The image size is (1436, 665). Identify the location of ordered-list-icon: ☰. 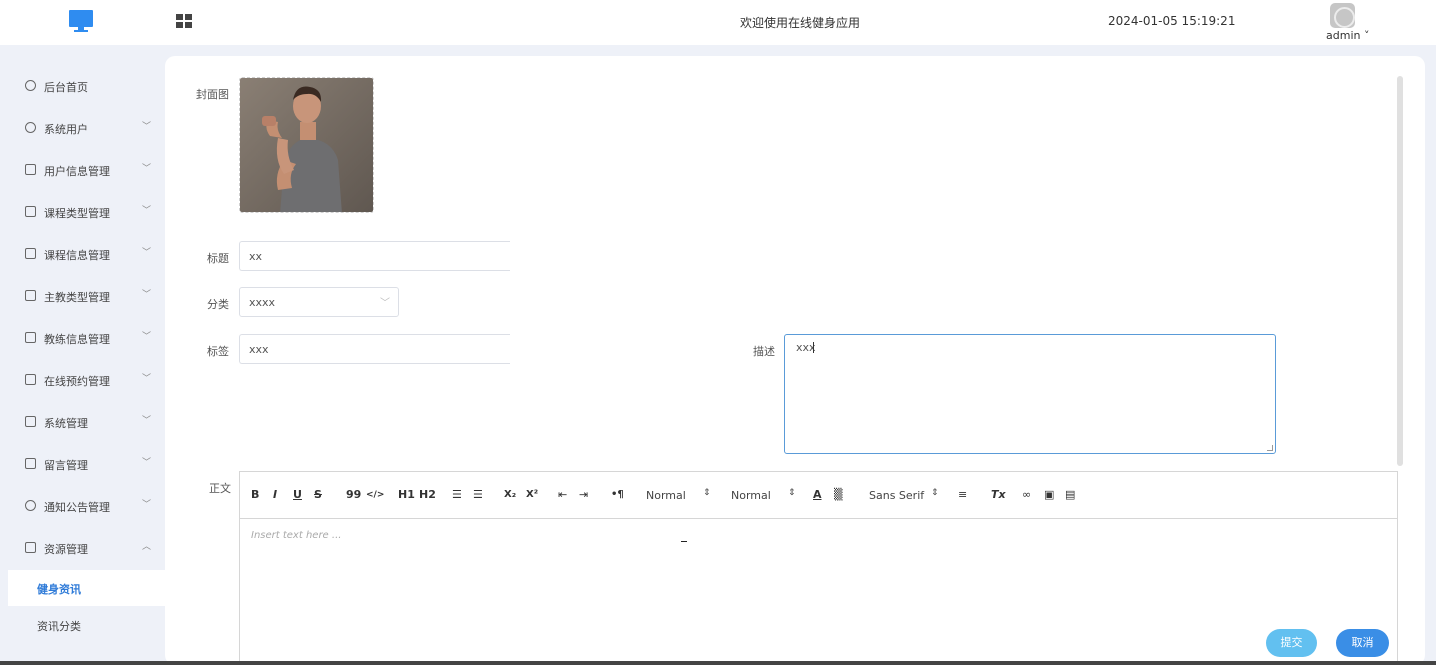
(457, 495).